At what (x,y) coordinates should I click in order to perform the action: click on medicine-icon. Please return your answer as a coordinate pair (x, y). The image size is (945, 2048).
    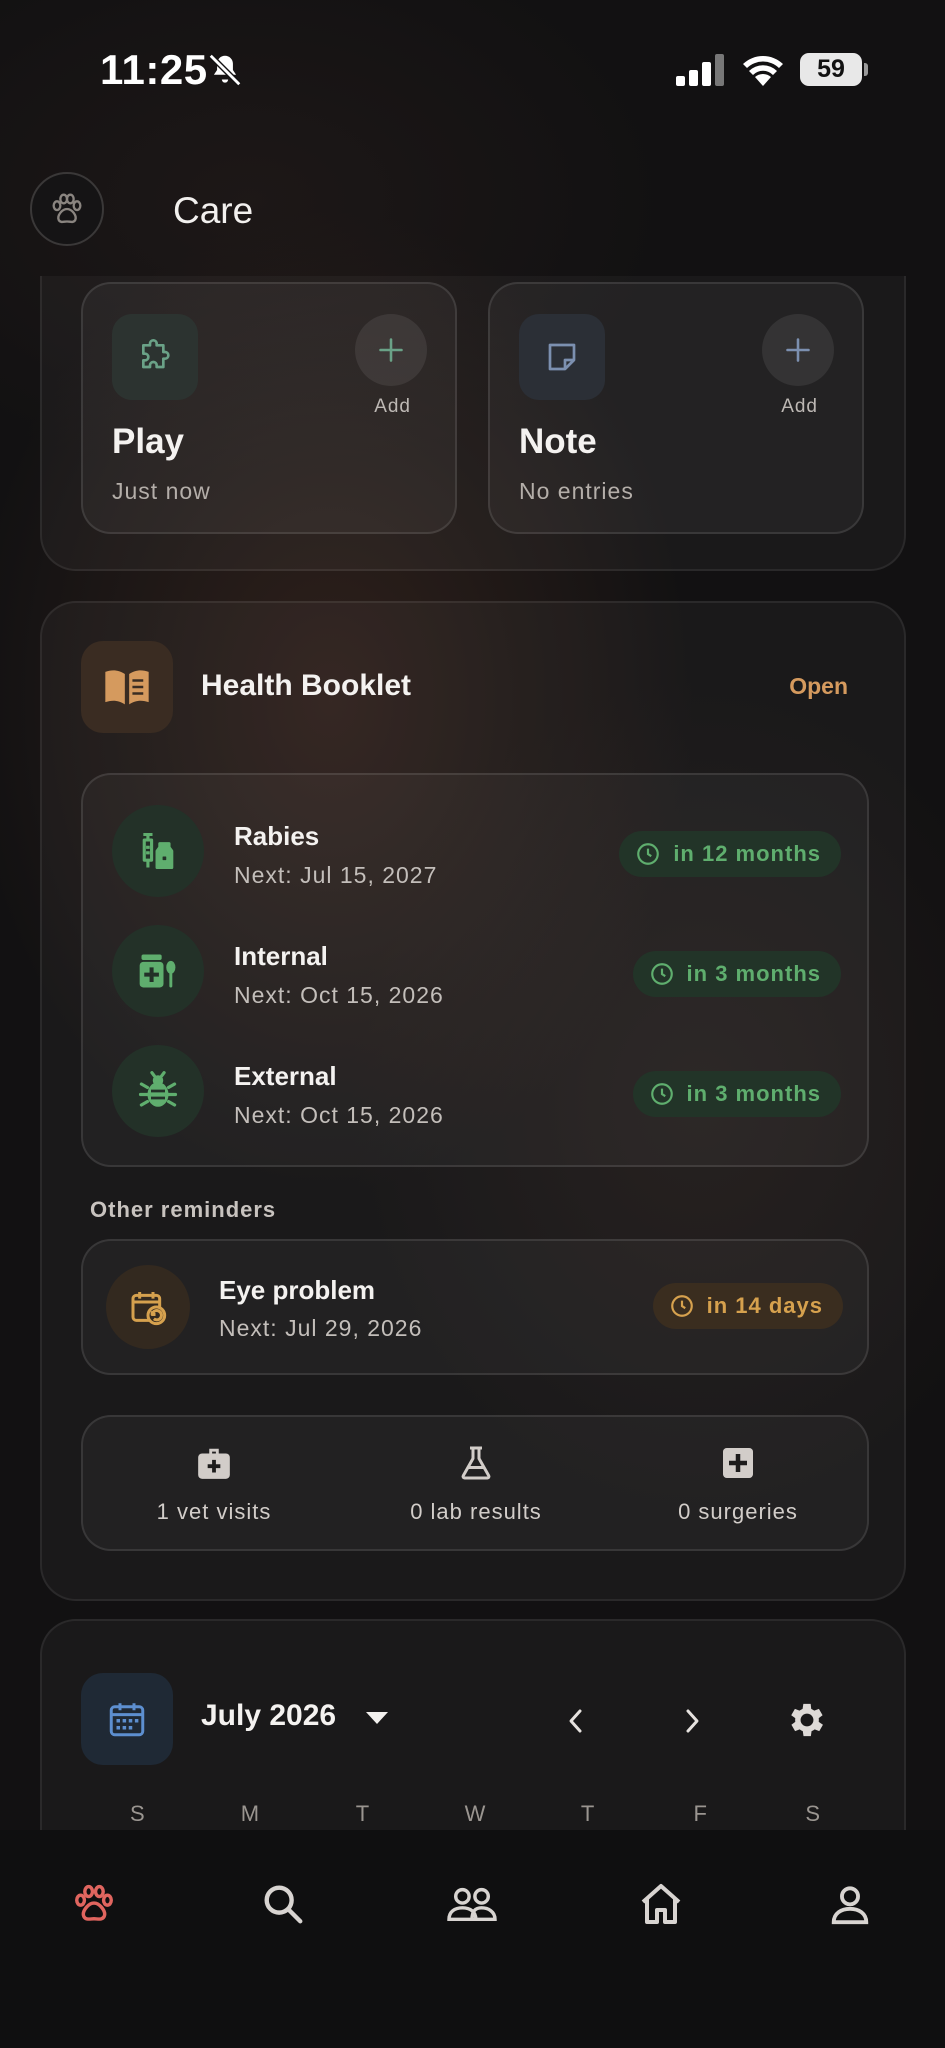
    Looking at the image, I should click on (158, 971).